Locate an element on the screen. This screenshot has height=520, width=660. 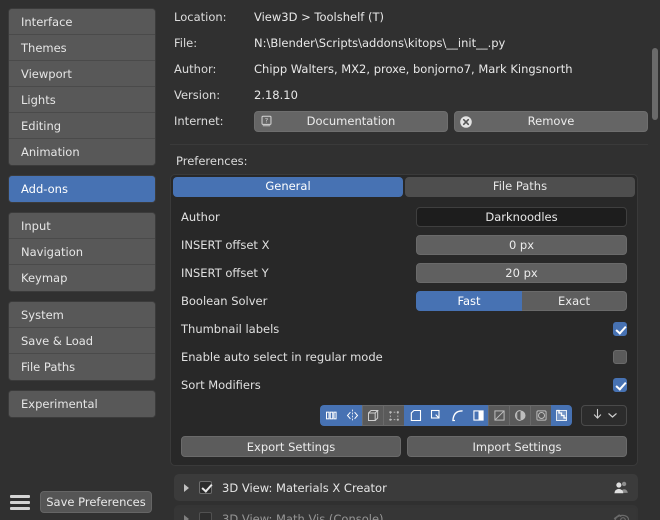
vertical-scrollbar is located at coordinates (655, 84).